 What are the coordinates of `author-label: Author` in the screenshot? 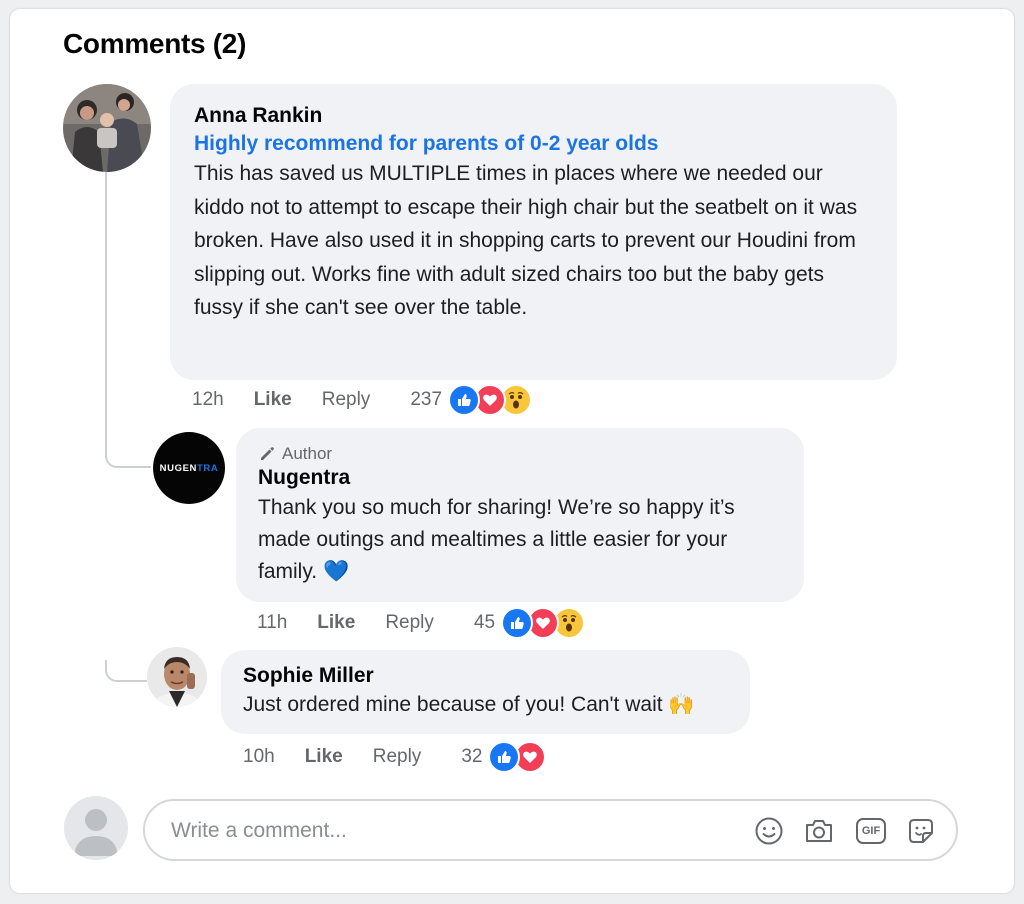 It's located at (307, 453).